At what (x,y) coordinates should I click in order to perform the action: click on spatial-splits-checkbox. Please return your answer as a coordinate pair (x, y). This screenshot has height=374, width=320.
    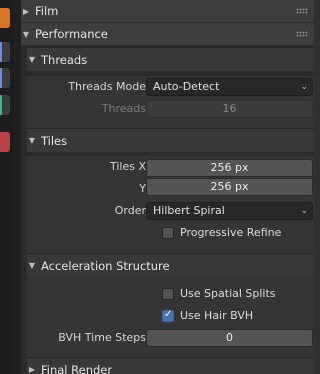
    Looking at the image, I should click on (168, 294).